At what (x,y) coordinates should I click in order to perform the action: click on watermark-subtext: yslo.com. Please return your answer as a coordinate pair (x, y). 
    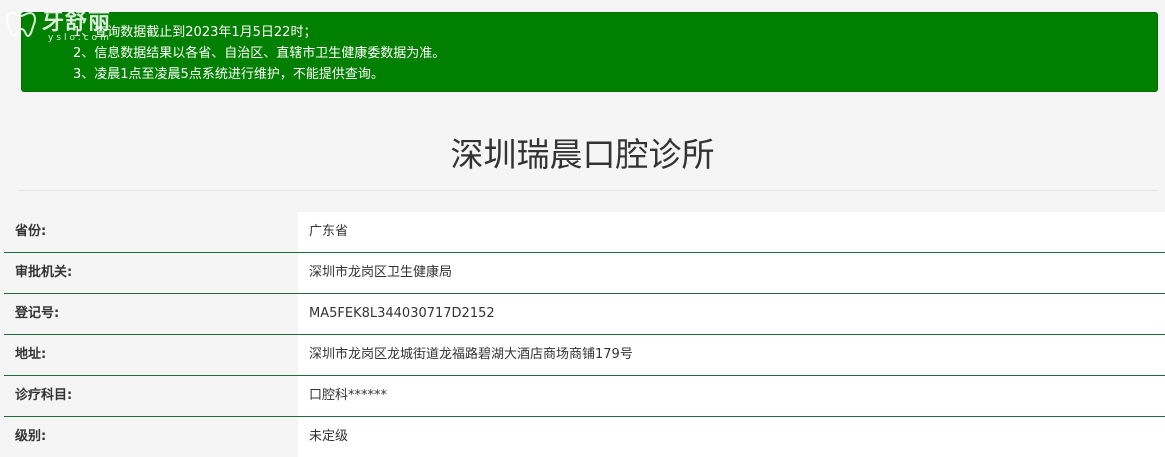
    Looking at the image, I should click on (80, 38).